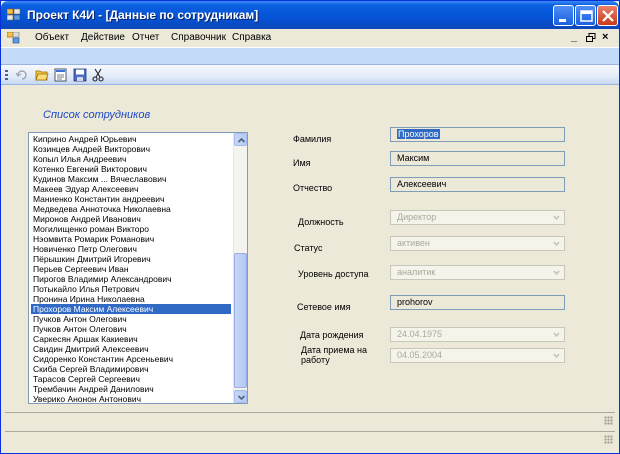 The image size is (620, 454). Describe the element at coordinates (477, 355) in the screenshot. I see `hire-date-picker: 04.05.2004` at that location.